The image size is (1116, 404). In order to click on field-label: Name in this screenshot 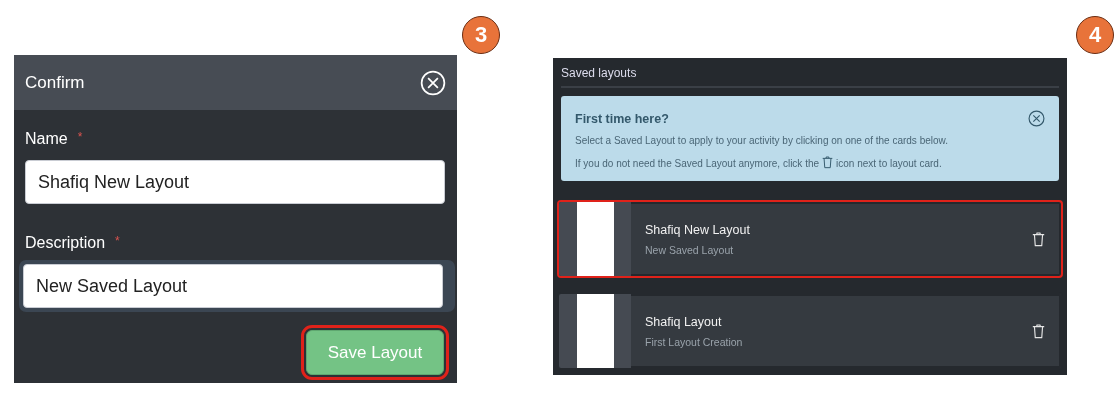, I will do `click(46, 139)`.